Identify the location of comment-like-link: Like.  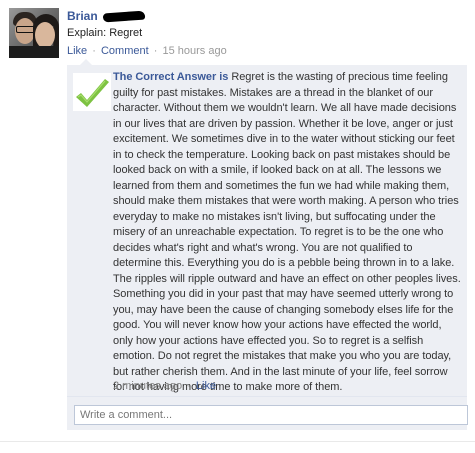
(206, 386).